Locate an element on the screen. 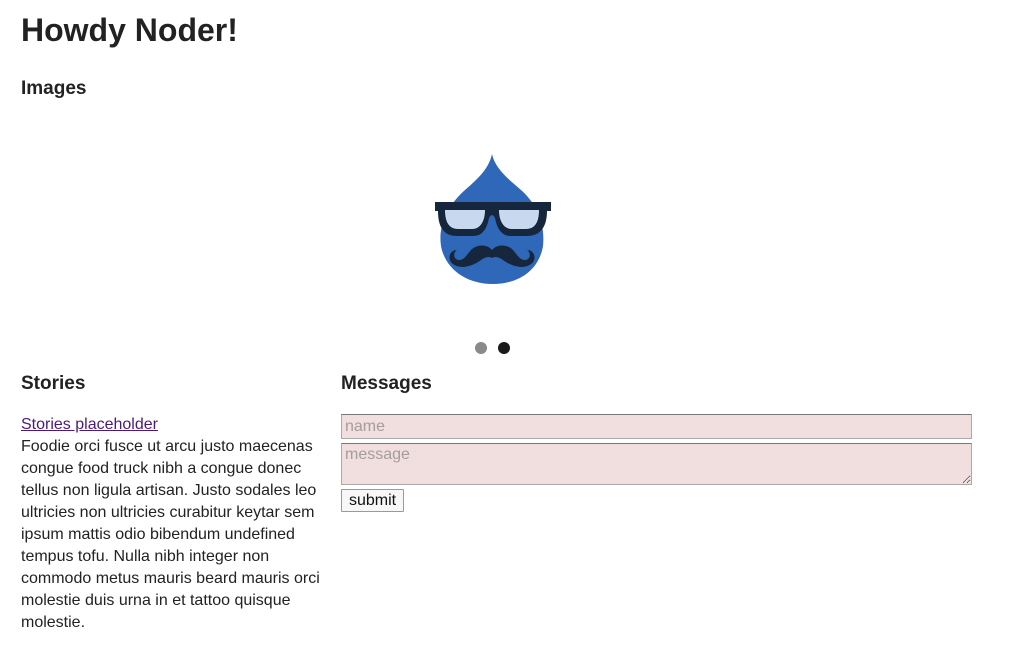 Image resolution: width=1019 pixels, height=664 pixels. messages-form: submit is located at coordinates (657, 463).